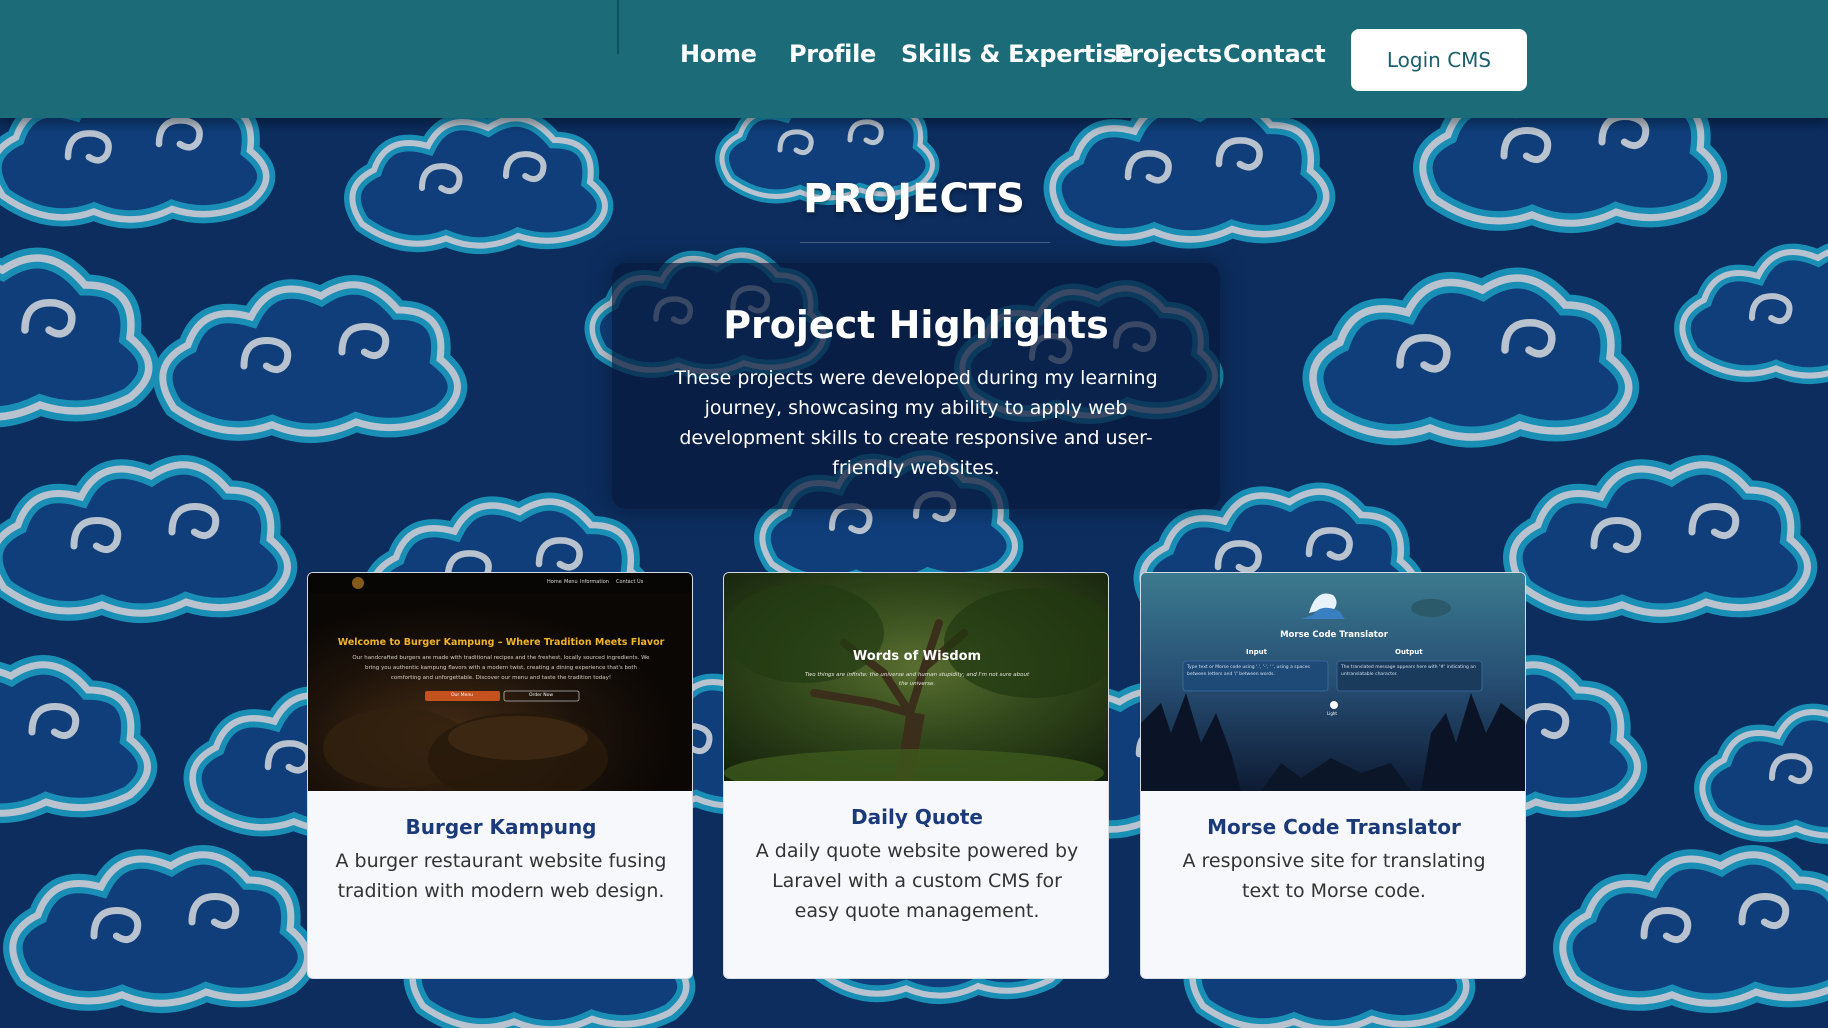 The width and height of the screenshot is (1828, 1028). I want to click on highlights-title: Project Highlights, so click(916, 325).